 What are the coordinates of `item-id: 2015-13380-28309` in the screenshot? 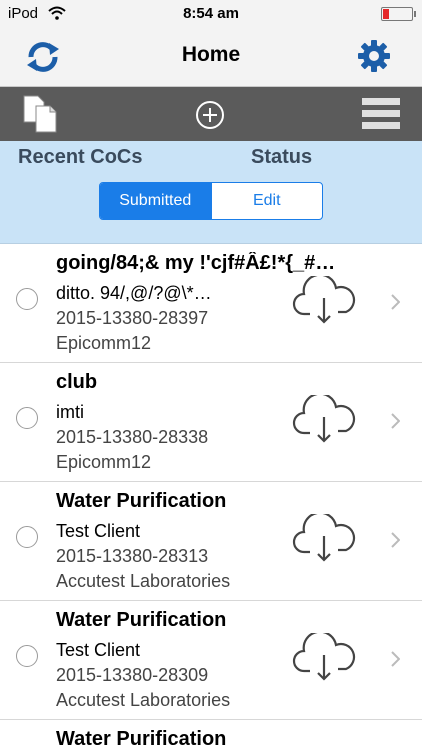 It's located at (132, 675).